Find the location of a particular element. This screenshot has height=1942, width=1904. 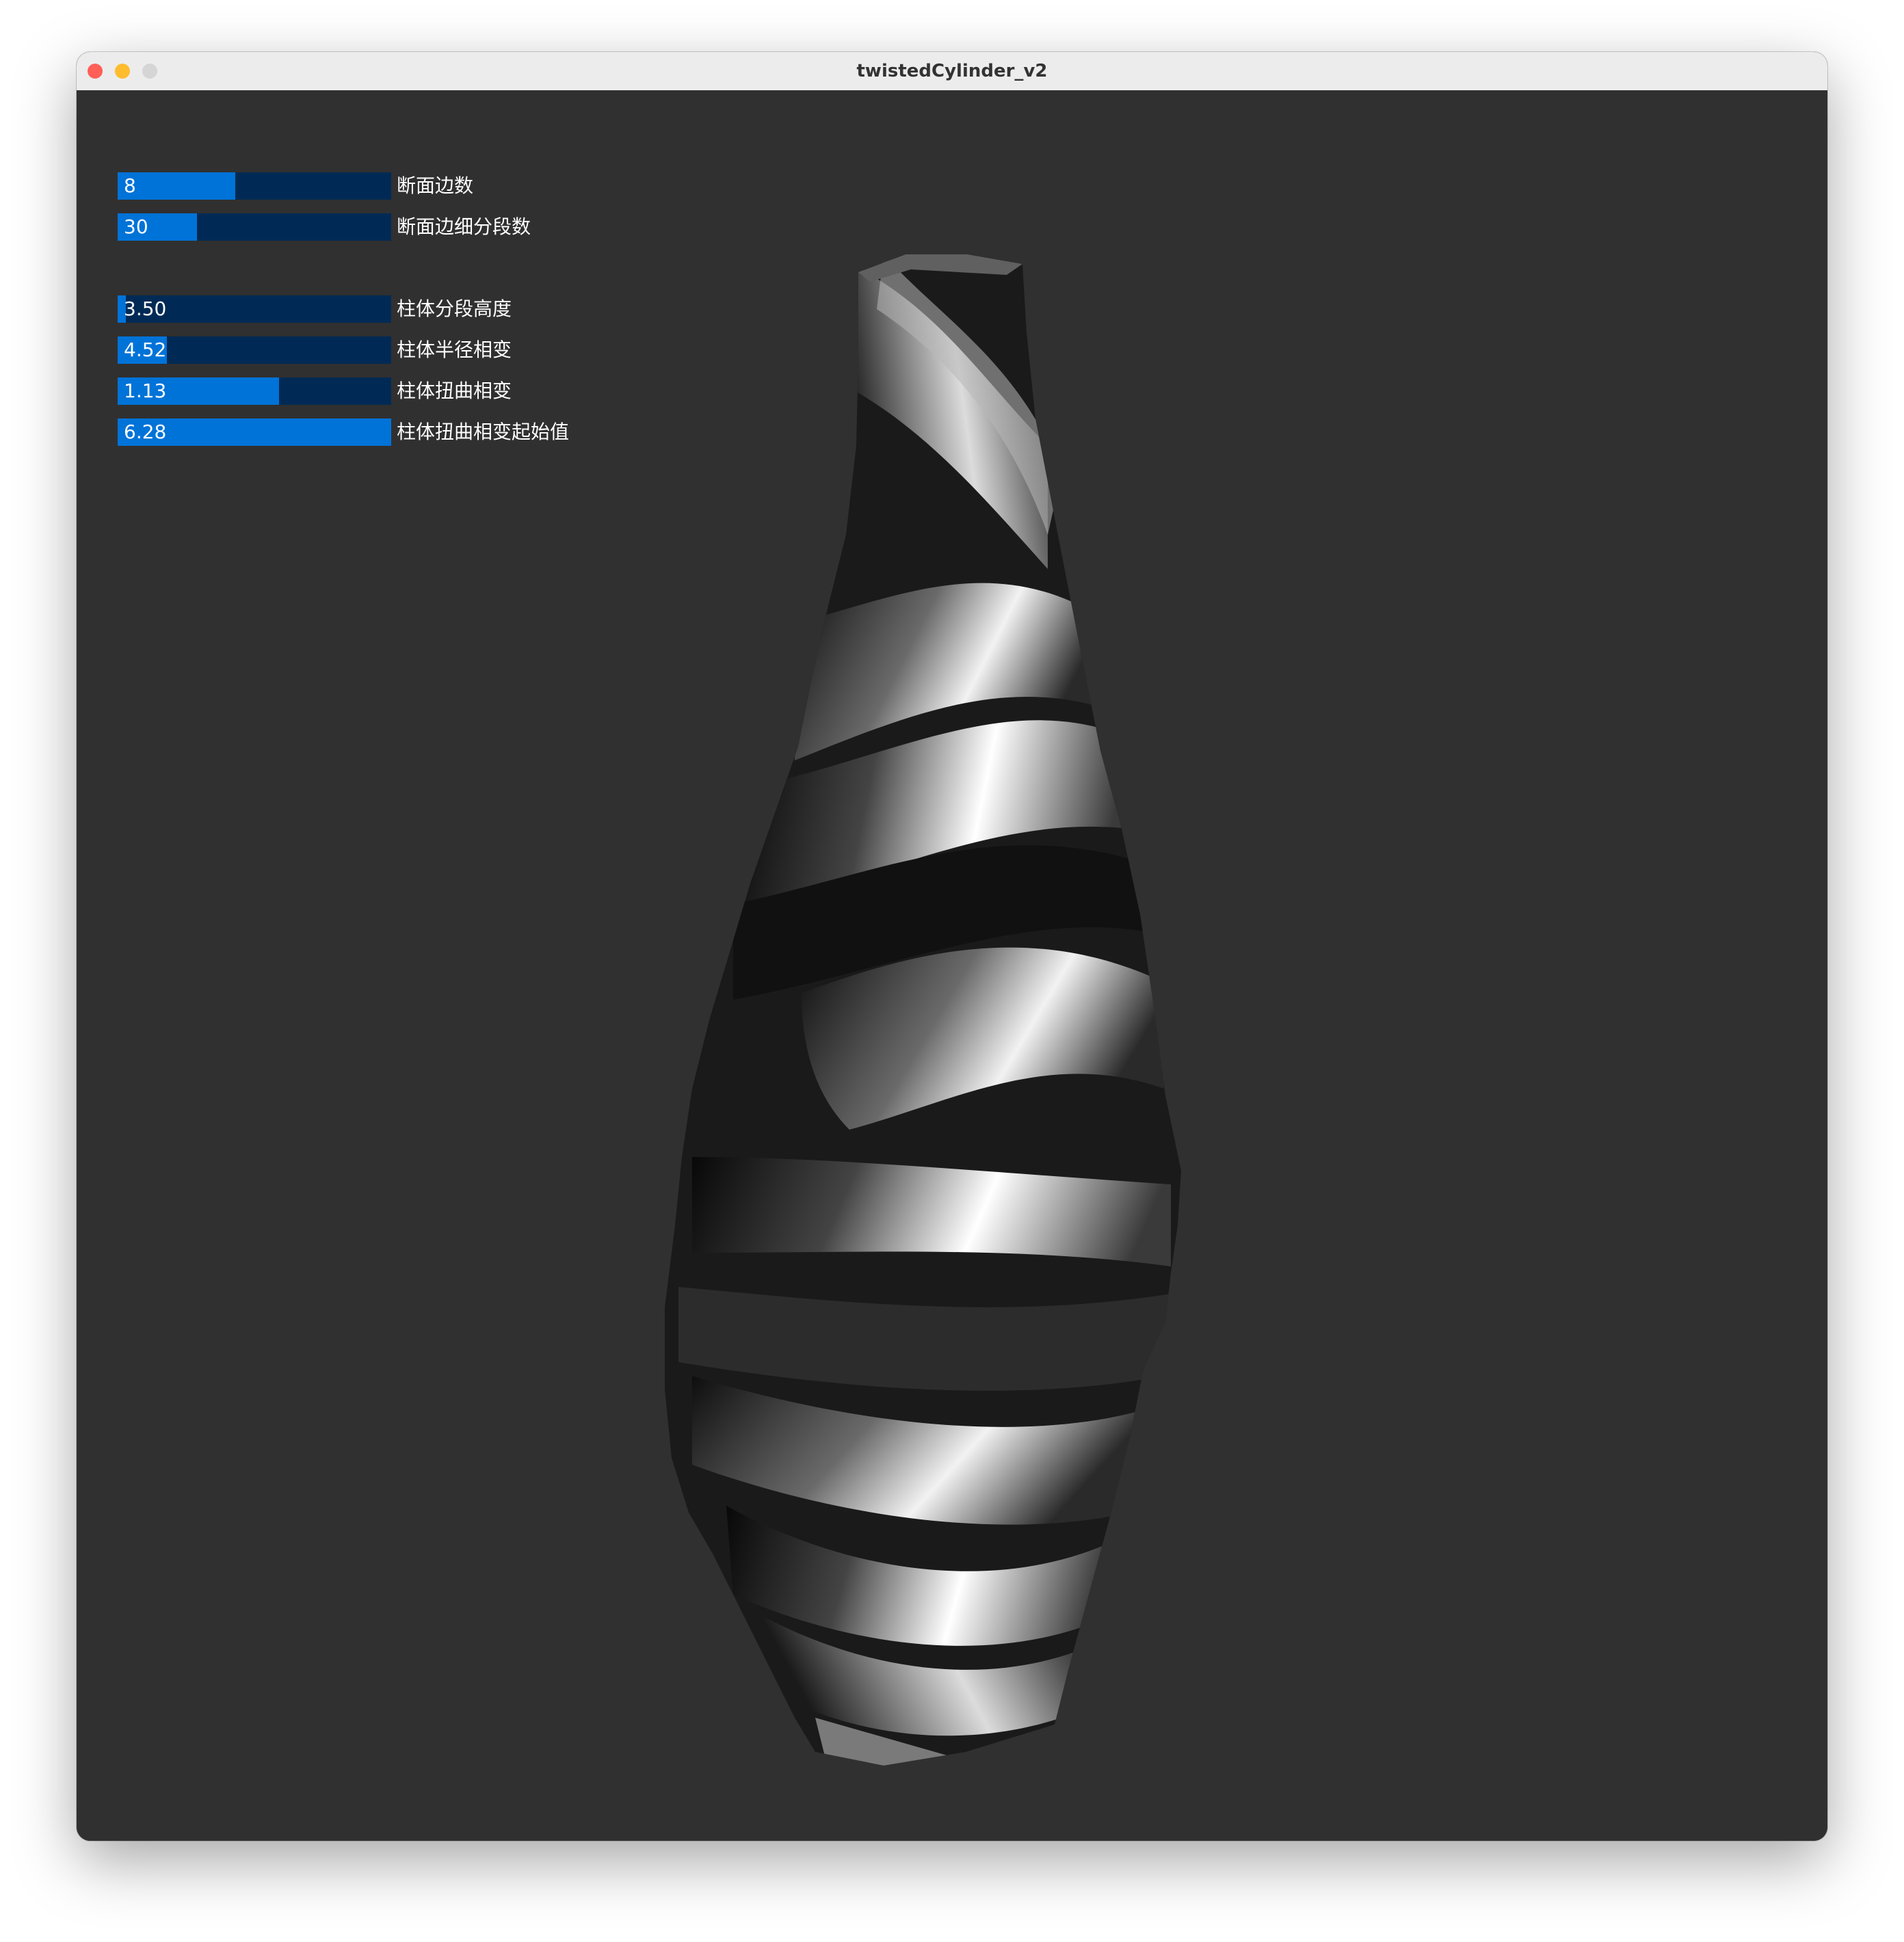

slider-label: 断面边细分段数 is located at coordinates (464, 226).